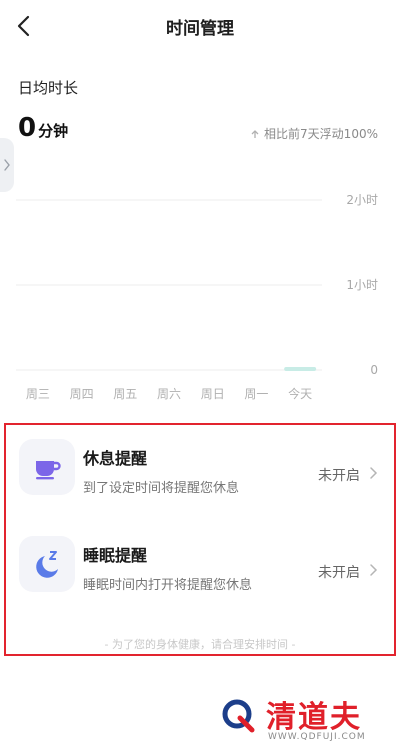 The width and height of the screenshot is (400, 746). I want to click on site-watermark: 清道夫 WWW.QDFUJI.COM, so click(305, 718).